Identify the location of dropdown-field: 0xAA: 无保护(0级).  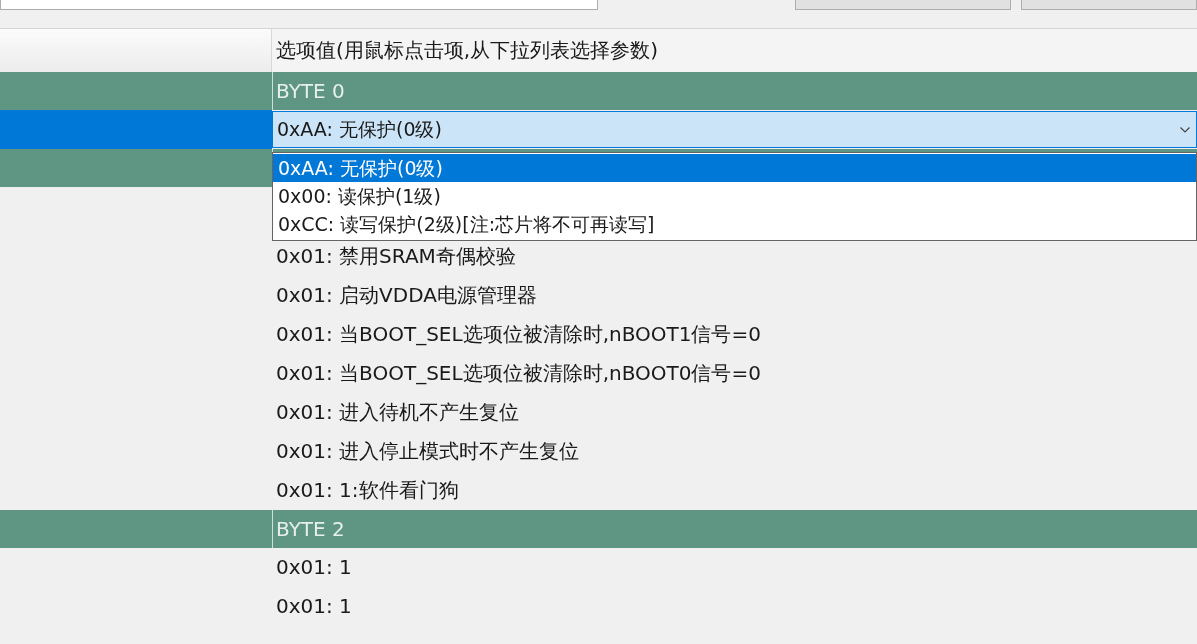
(734, 129).